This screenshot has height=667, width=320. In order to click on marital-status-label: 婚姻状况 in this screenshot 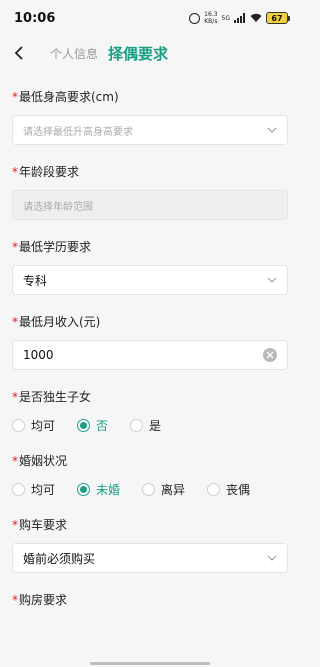, I will do `click(43, 461)`.